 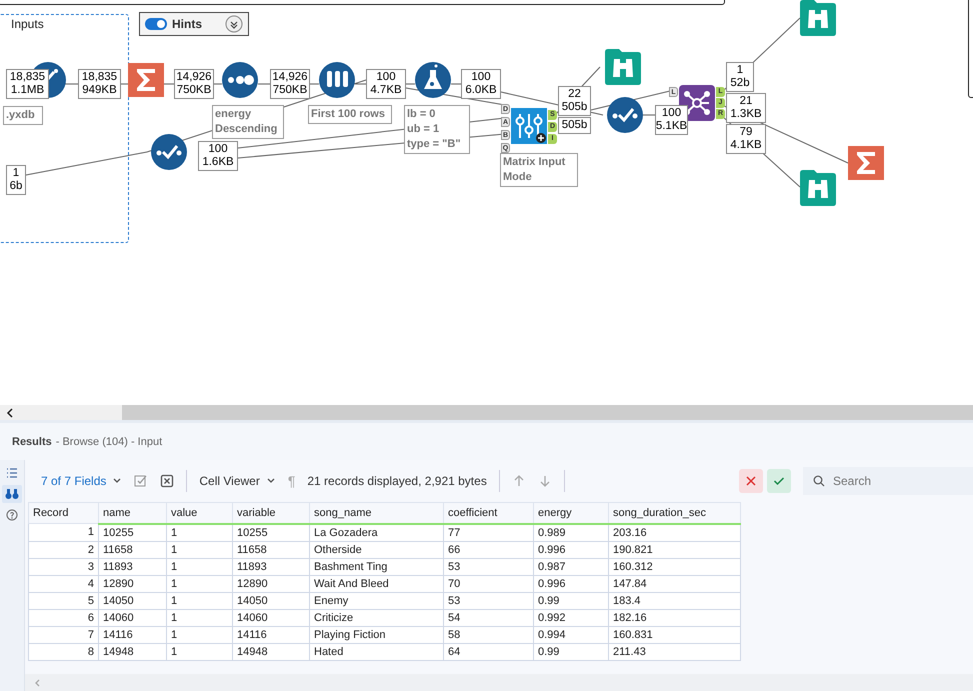 What do you see at coordinates (377, 600) in the screenshot?
I see `table-cell: Enemy` at bounding box center [377, 600].